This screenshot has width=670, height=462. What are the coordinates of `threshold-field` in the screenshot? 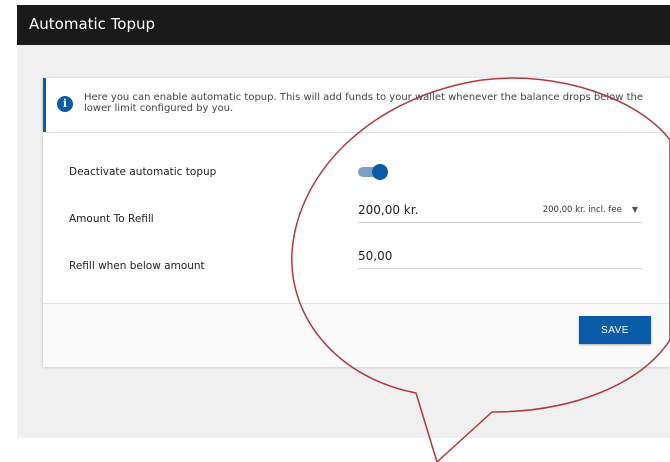 It's located at (500, 257).